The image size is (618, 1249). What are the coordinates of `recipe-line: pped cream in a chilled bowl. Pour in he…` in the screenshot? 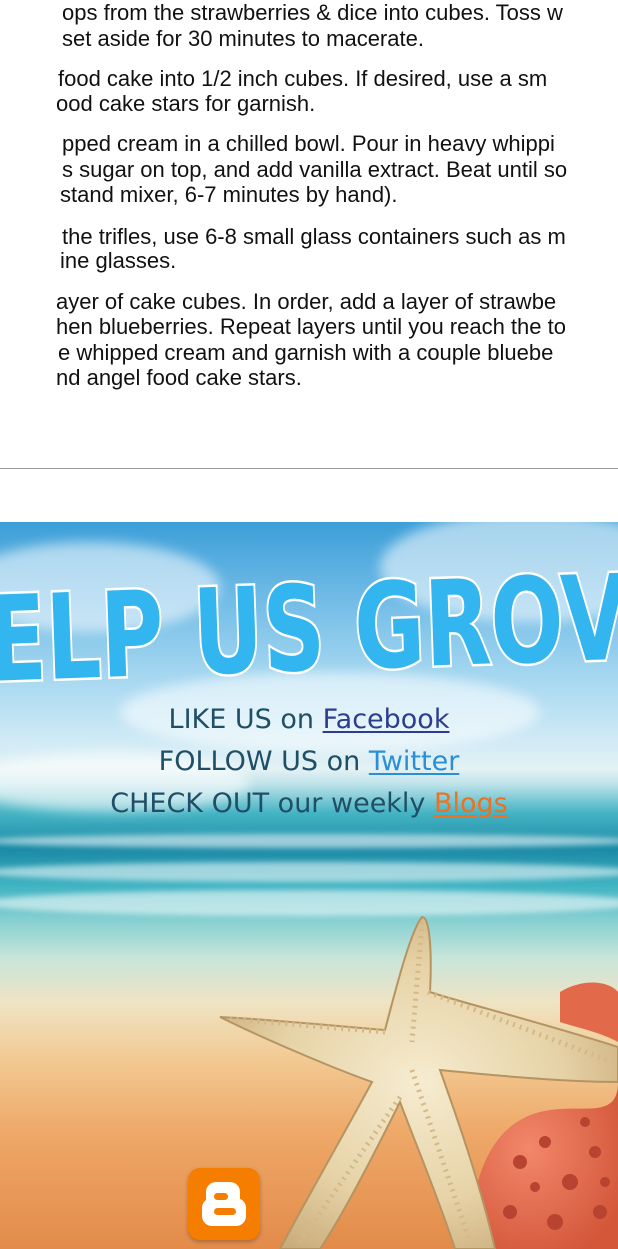 It's located at (308, 143).